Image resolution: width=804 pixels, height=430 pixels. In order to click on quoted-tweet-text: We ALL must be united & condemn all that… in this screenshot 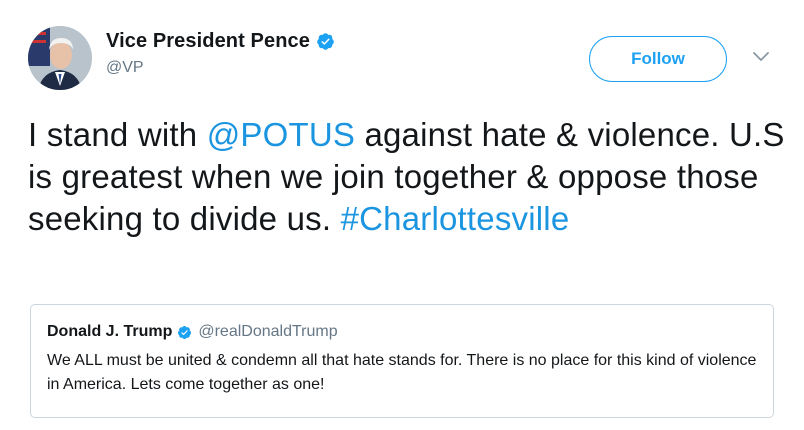, I will do `click(402, 372)`.